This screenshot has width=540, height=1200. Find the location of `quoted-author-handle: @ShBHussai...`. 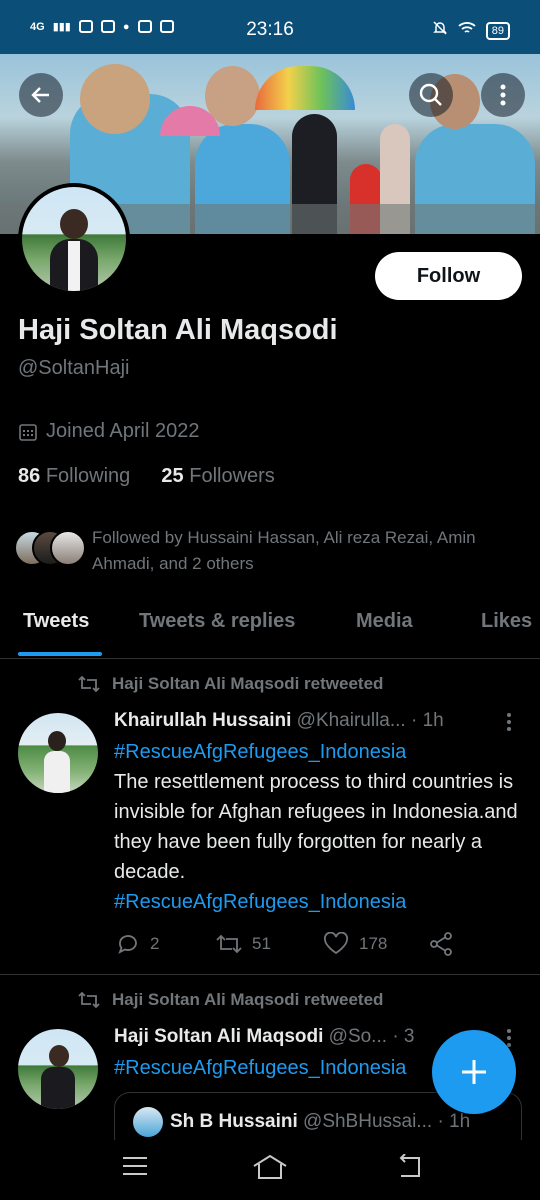

quoted-author-handle: @ShBHussai... is located at coordinates (368, 1121).